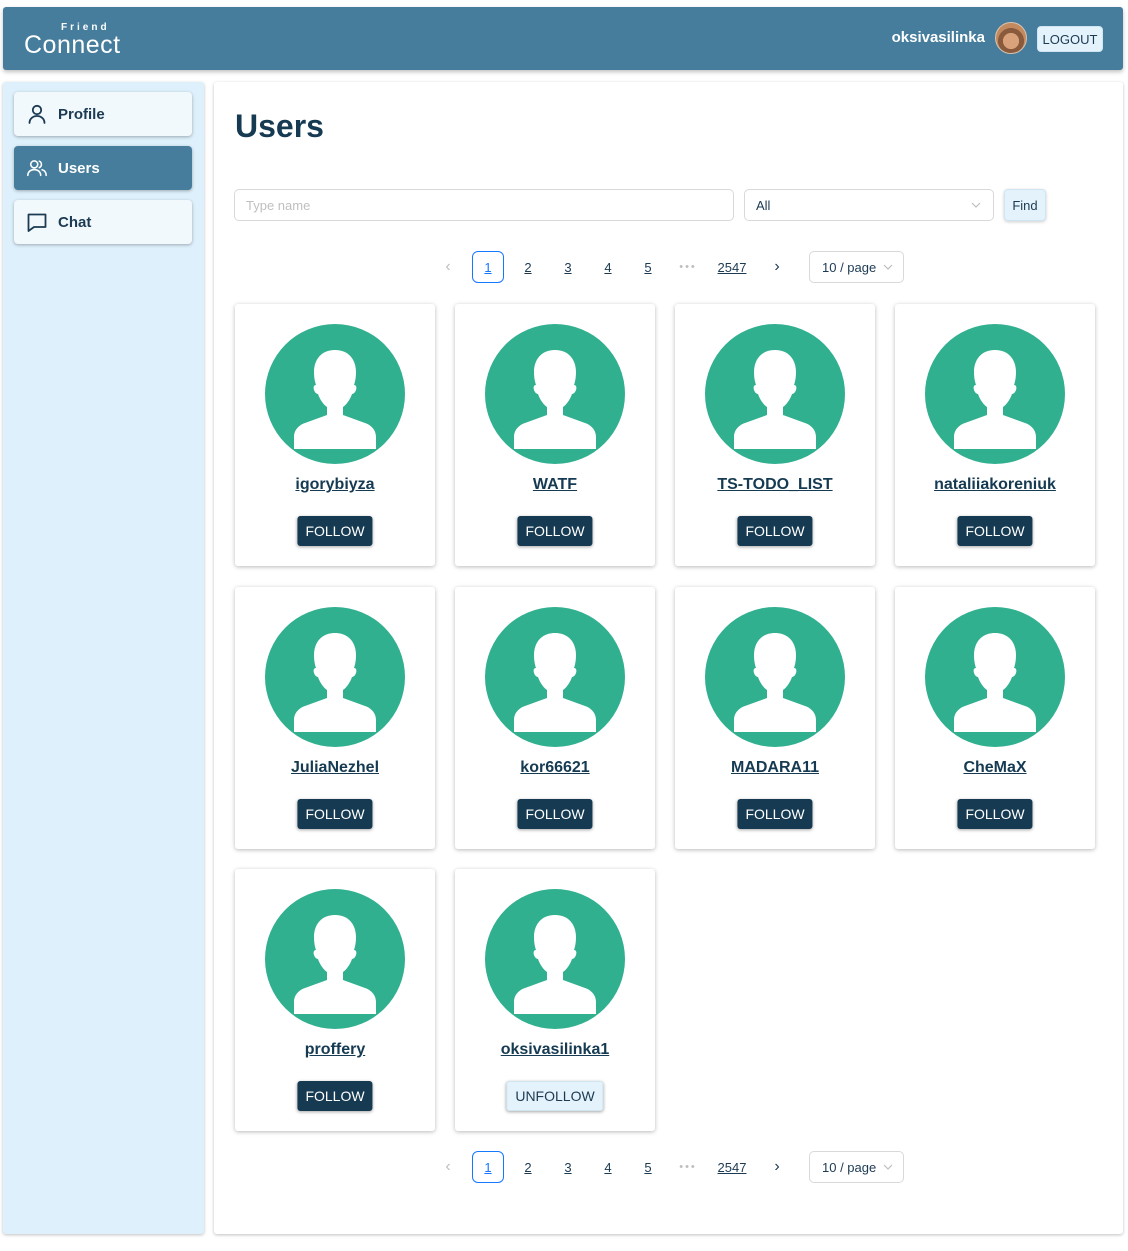 The height and width of the screenshot is (1251, 1128). Describe the element at coordinates (1070, 39) in the screenshot. I see `logout-button: LOGOUT` at that location.